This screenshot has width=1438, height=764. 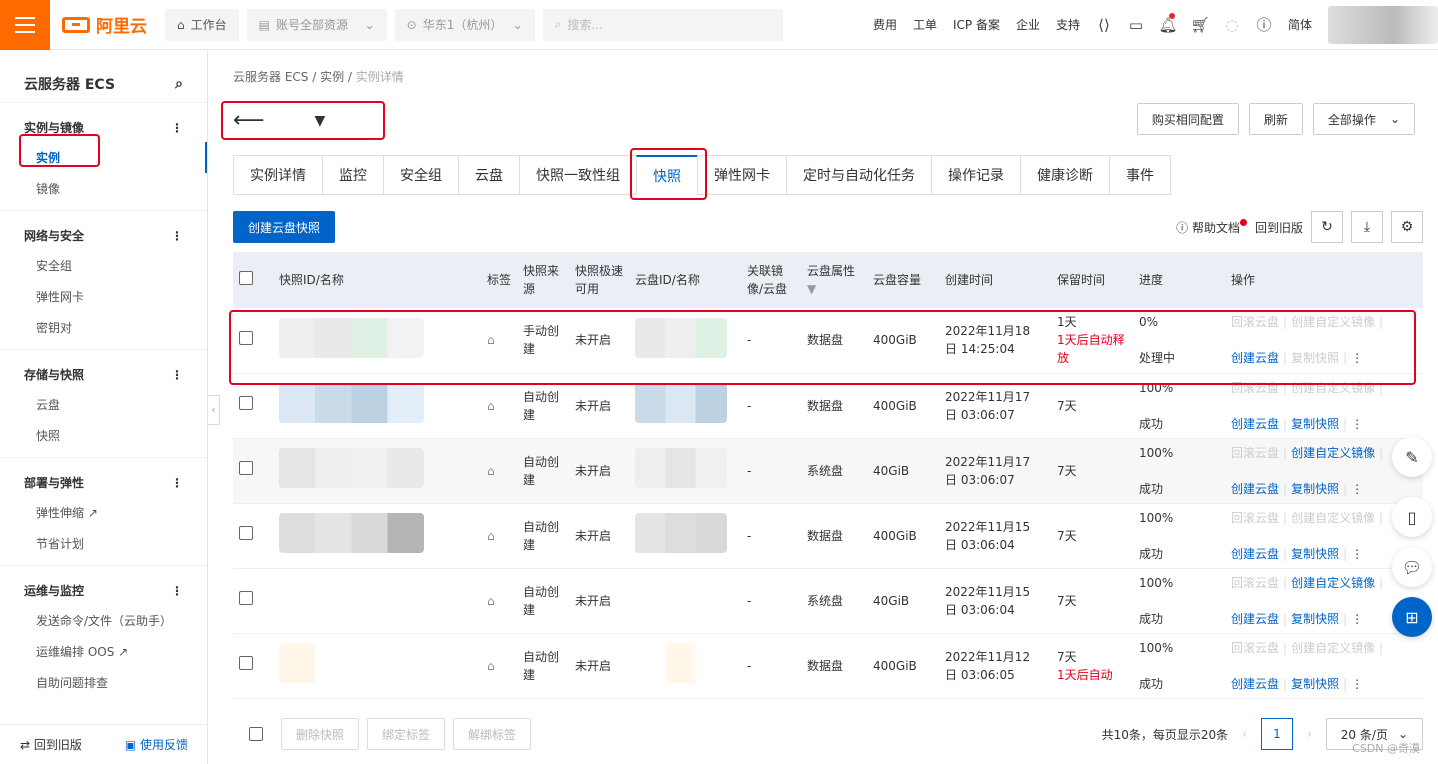 I want to click on sidebar-item-security-group: 安全组, so click(x=103, y=265).